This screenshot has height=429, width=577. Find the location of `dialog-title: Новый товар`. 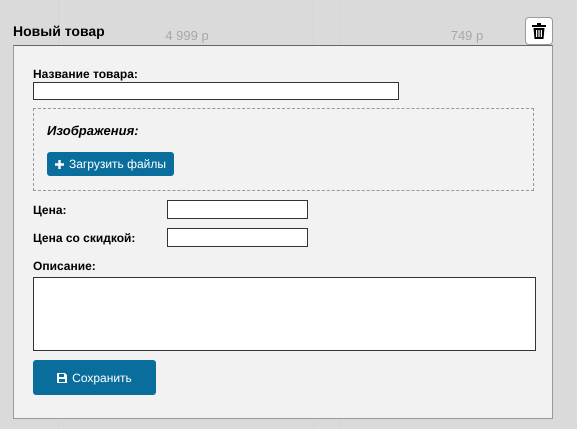

dialog-title: Новый товар is located at coordinates (59, 31).